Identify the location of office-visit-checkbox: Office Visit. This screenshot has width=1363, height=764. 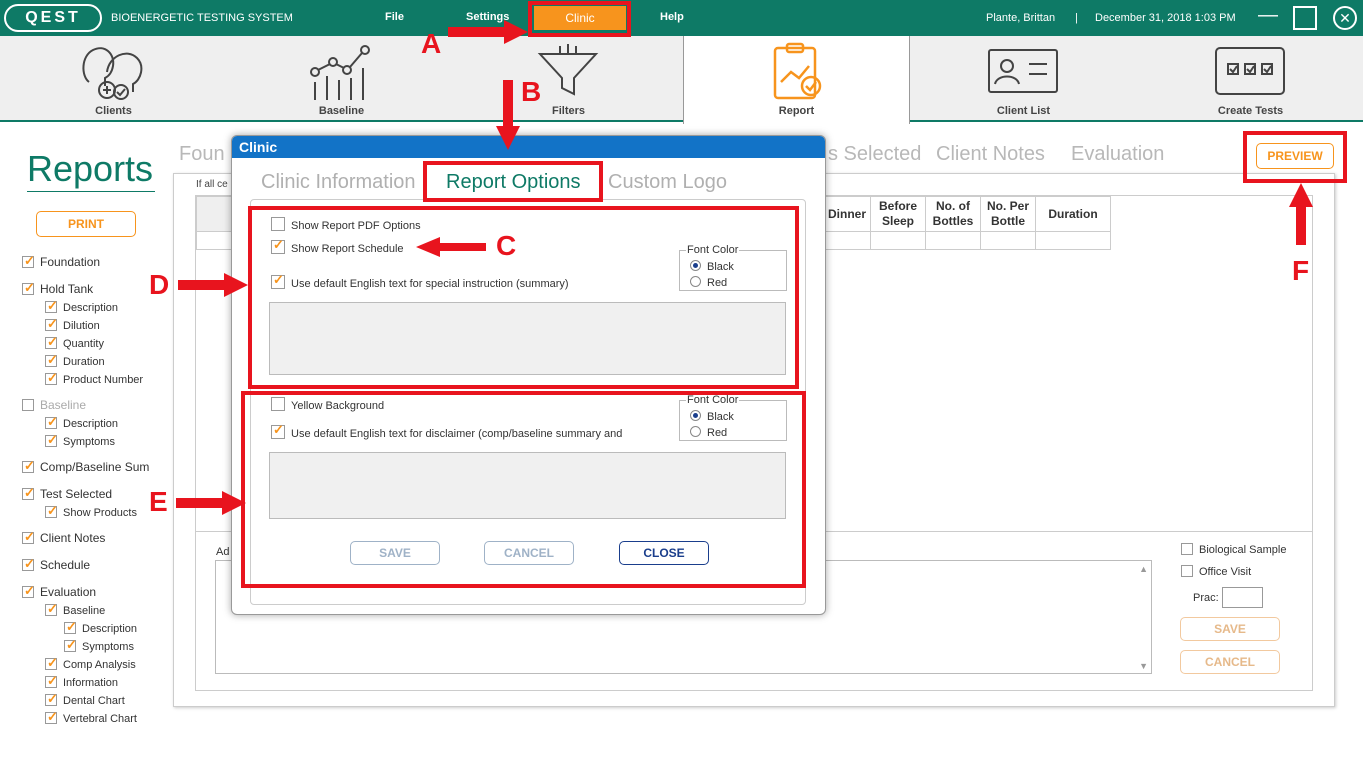
(1216, 571).